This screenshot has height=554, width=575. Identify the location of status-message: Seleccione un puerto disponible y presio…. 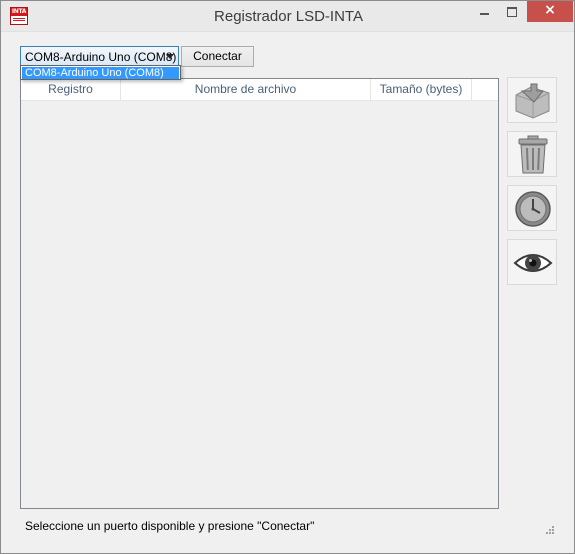
(170, 526).